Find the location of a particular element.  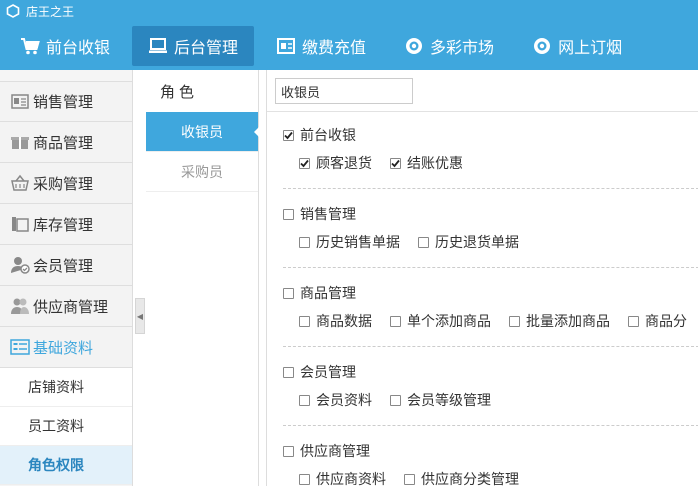

nav-order-online: 网上订烟 is located at coordinates (577, 46).